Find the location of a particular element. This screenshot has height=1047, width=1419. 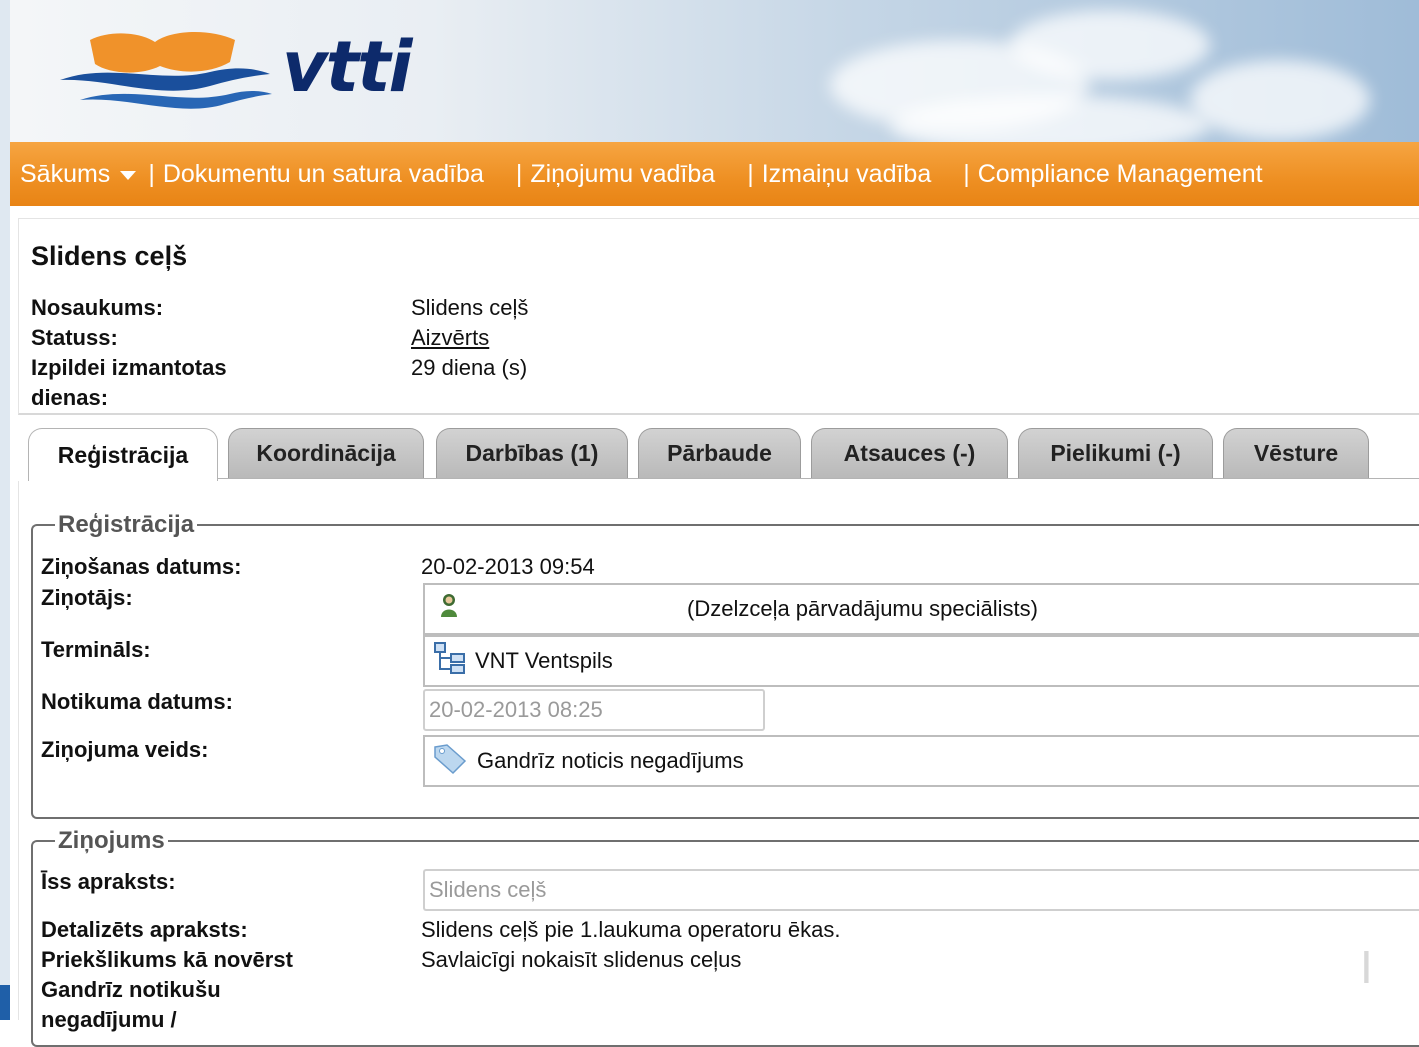

days-used-value: 29 diena (s) is located at coordinates (469, 367).